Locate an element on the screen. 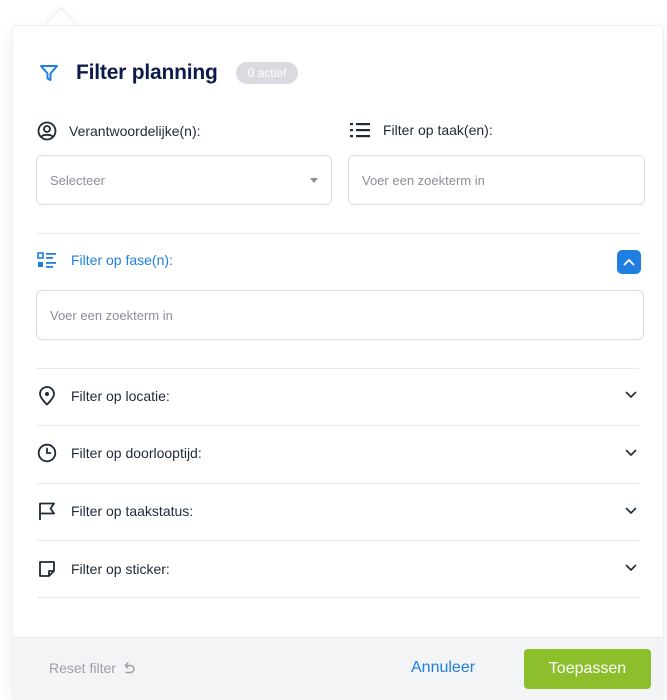  duration-section-header: Filter op doorlooptijd: is located at coordinates (119, 453).